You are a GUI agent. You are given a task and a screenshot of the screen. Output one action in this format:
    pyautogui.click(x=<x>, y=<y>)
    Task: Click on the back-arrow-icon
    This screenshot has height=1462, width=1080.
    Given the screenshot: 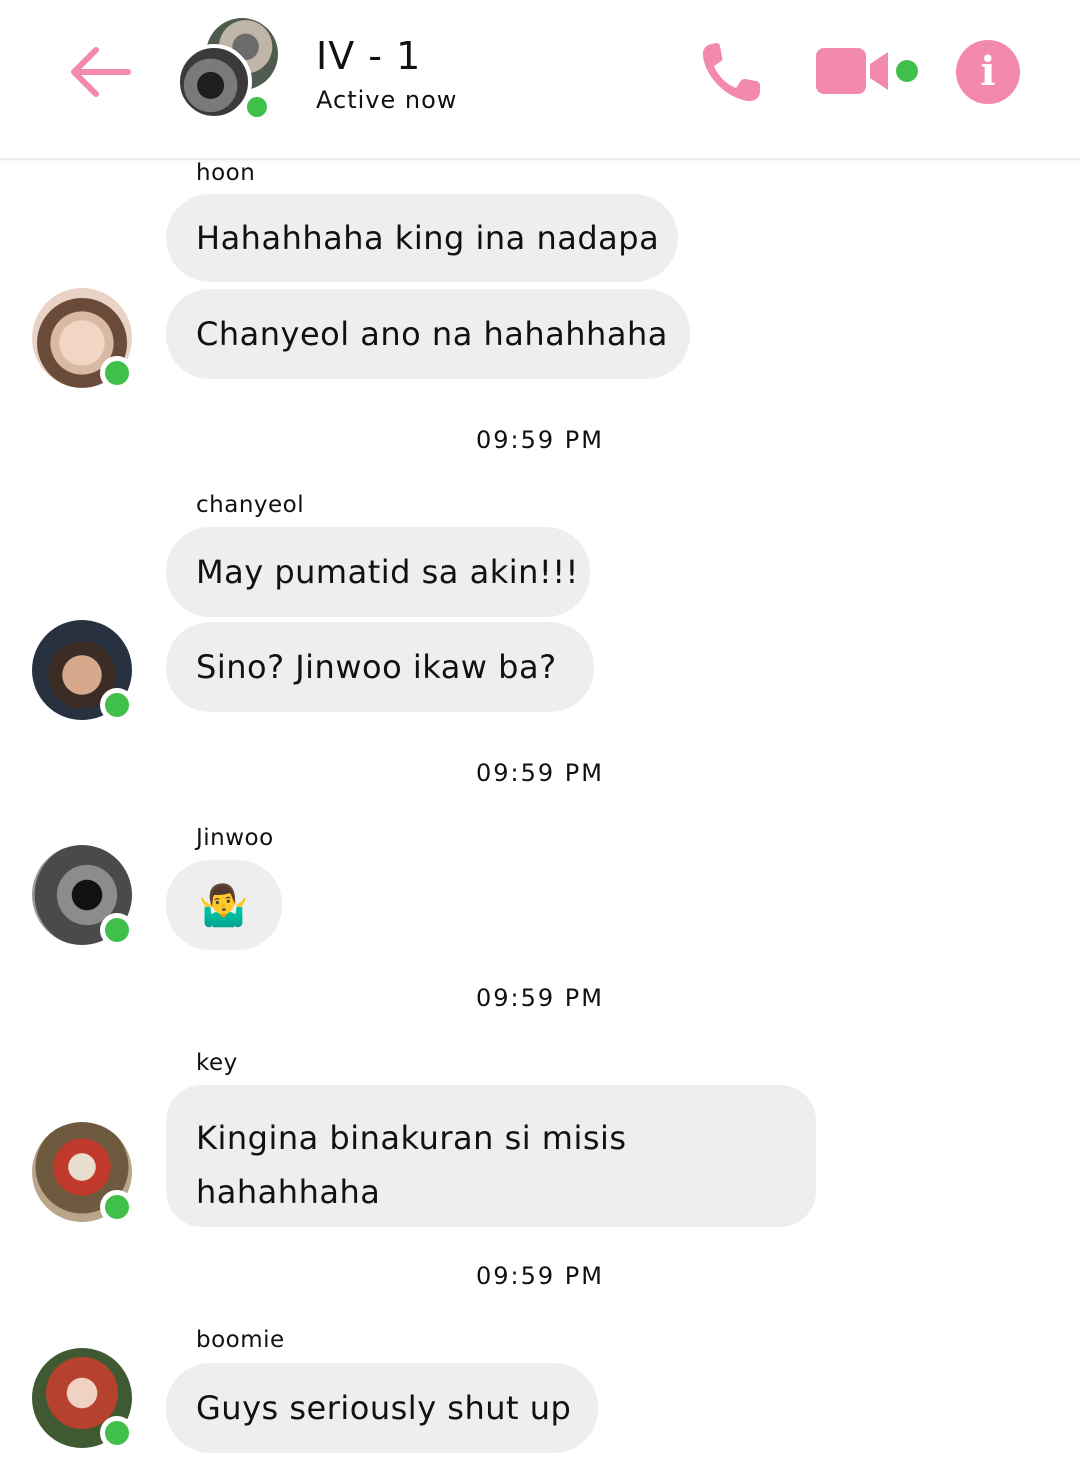 What is the action you would take?
    pyautogui.click(x=101, y=72)
    